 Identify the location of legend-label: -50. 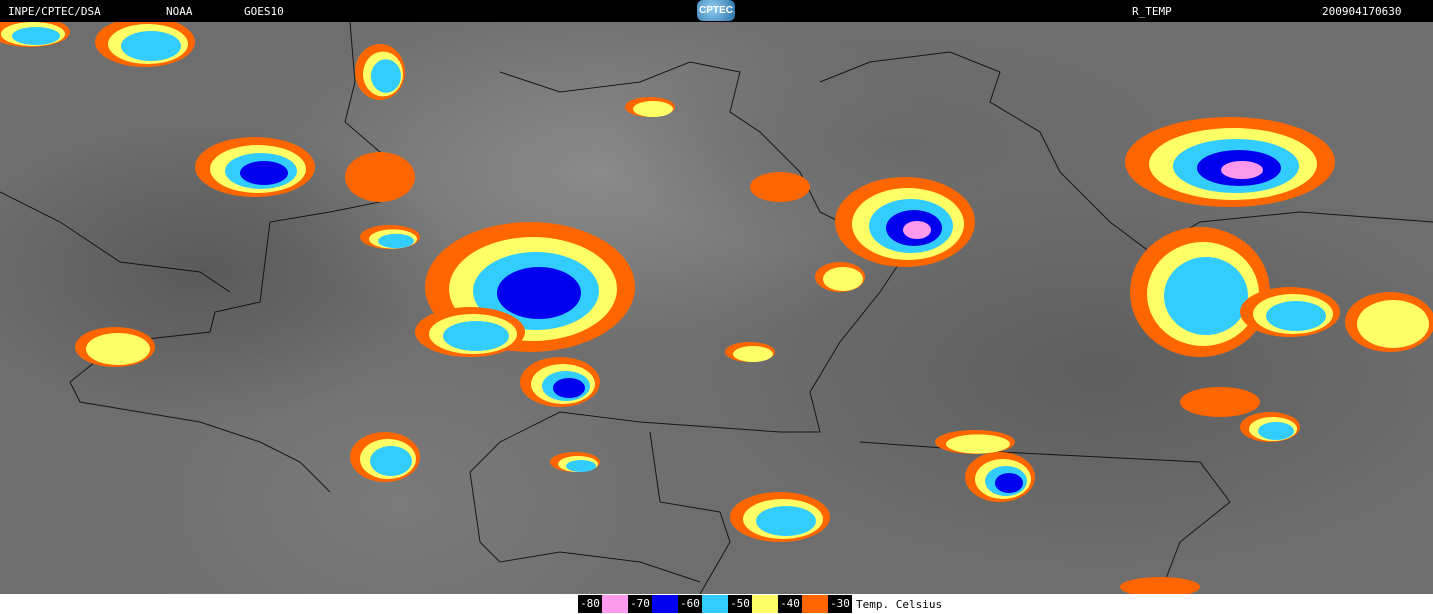
(740, 604).